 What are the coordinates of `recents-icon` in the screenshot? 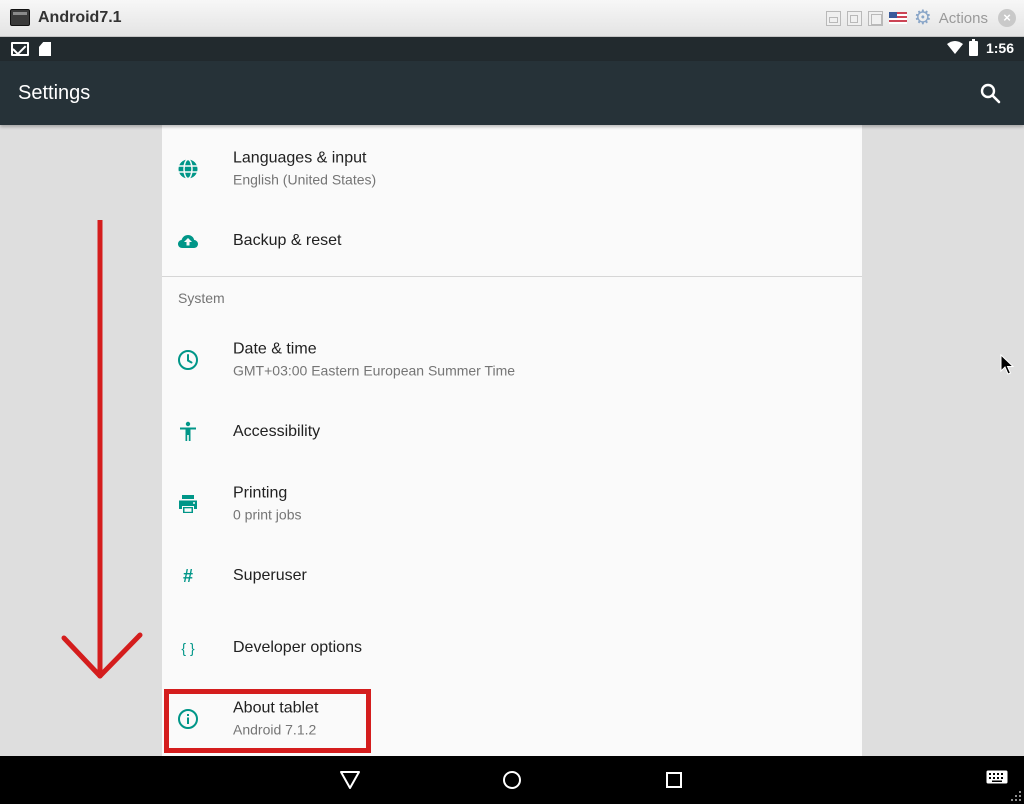 It's located at (674, 780).